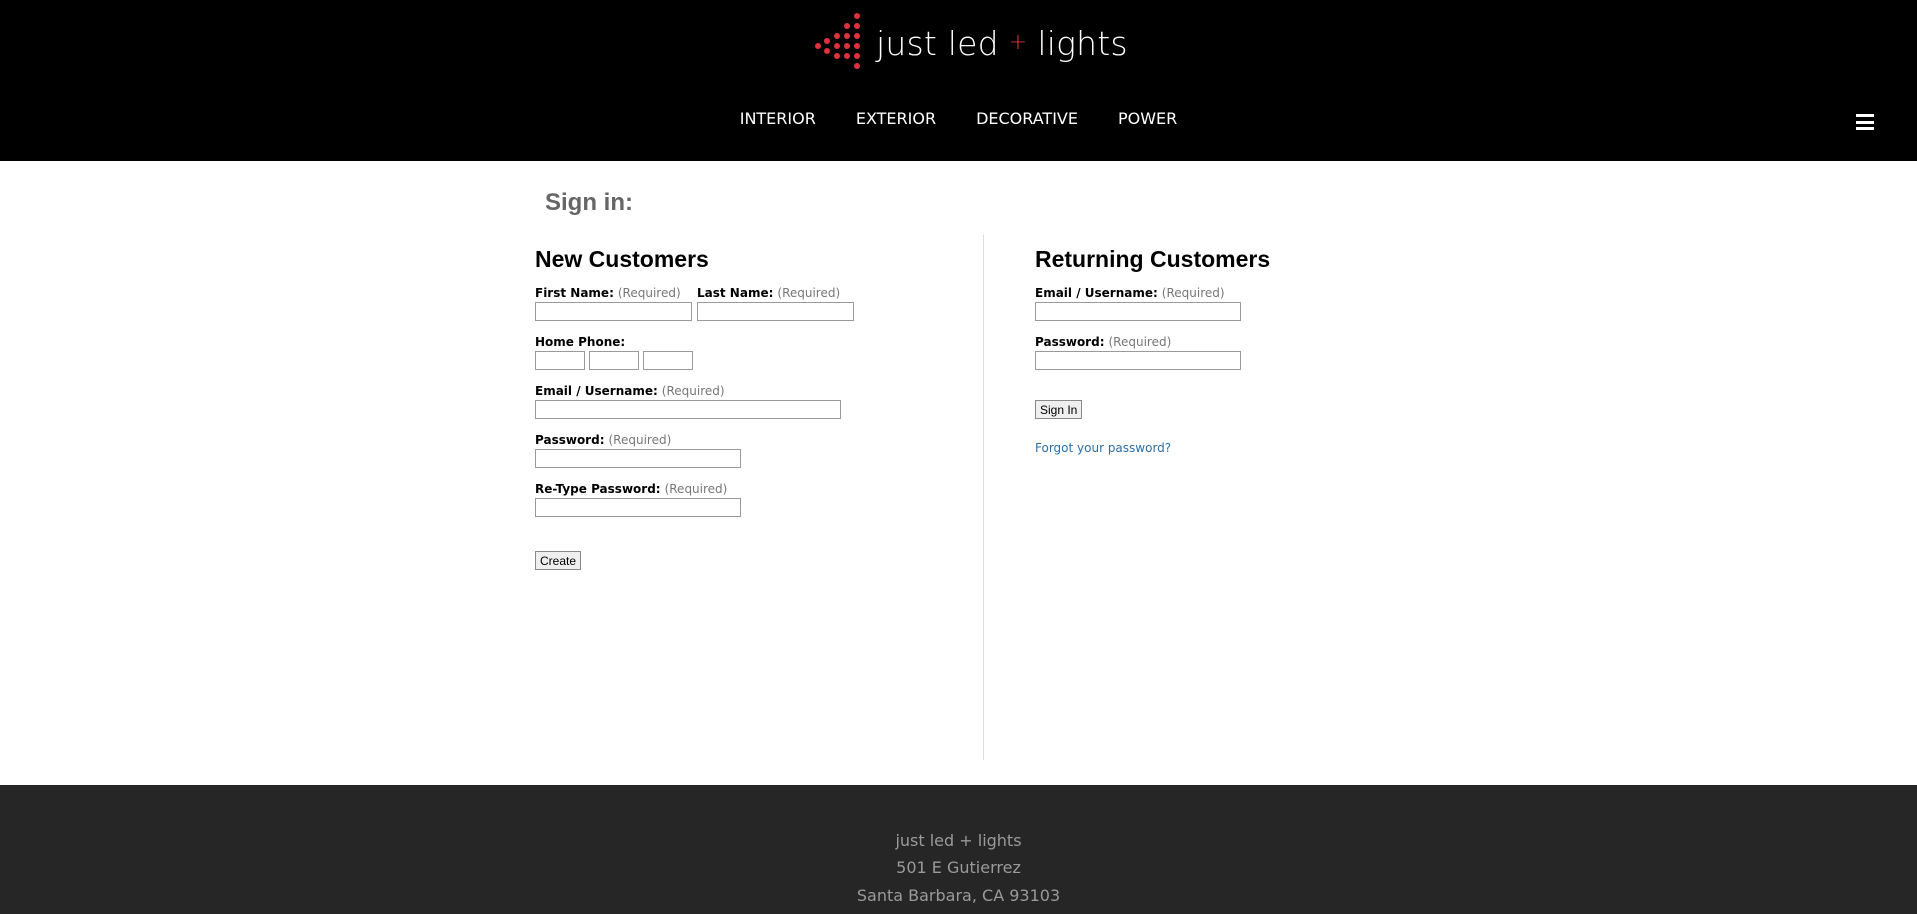  I want to click on login-password-group: Password: (Required), so click(1152, 352).